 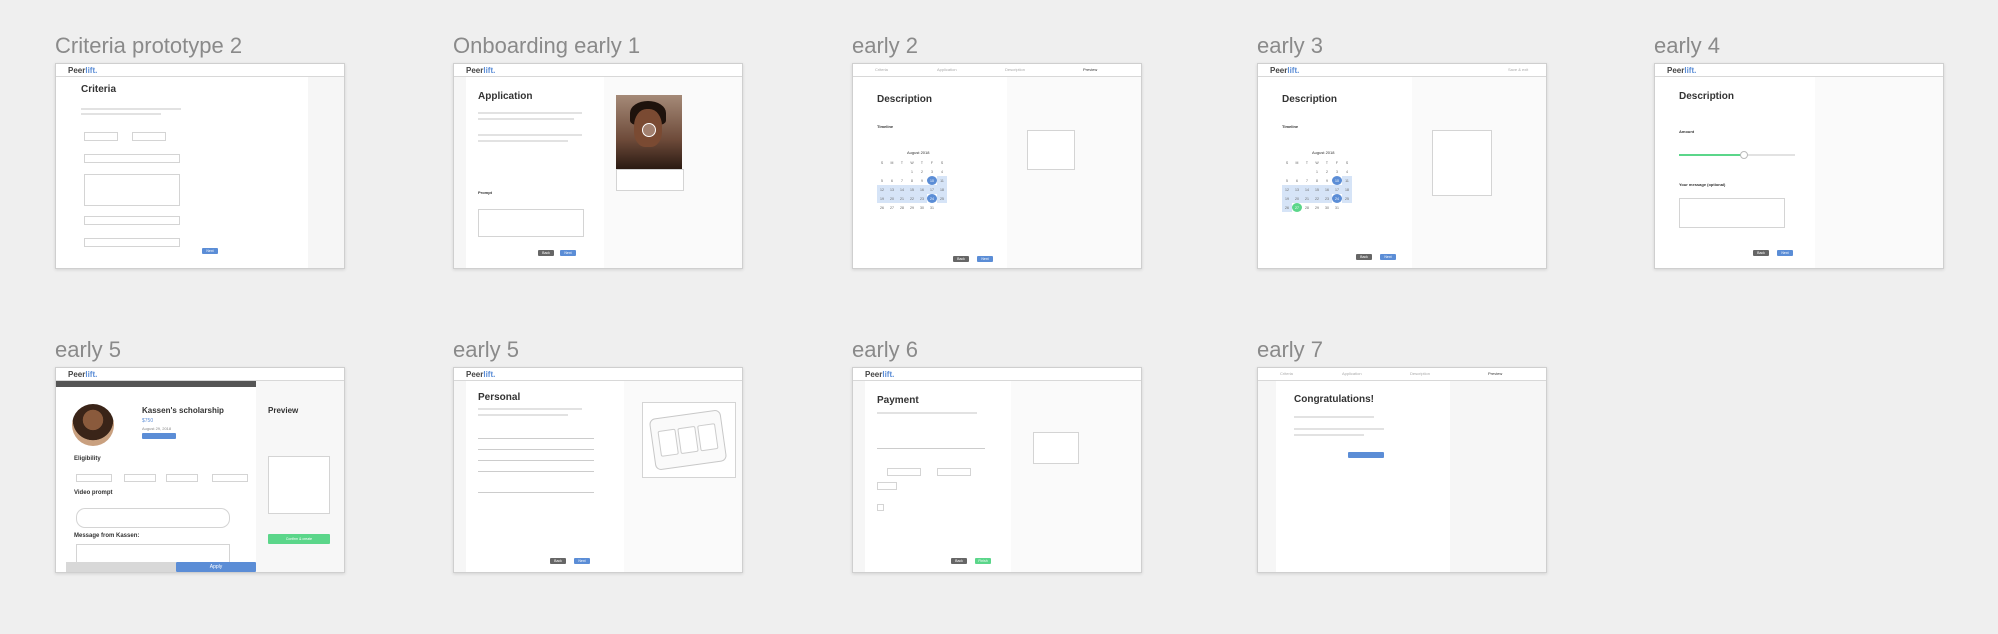 What do you see at coordinates (536, 471) in the screenshot?
I see `password-field` at bounding box center [536, 471].